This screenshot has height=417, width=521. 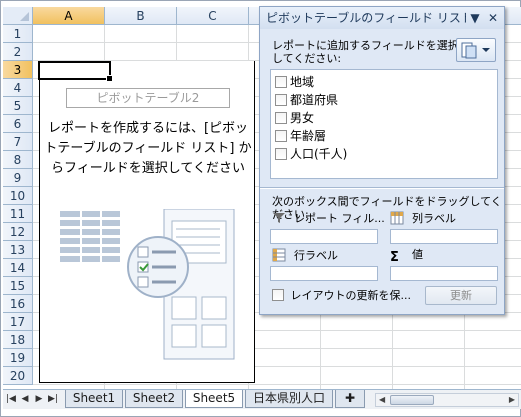 I want to click on column-labels-dropzone, so click(x=444, y=236).